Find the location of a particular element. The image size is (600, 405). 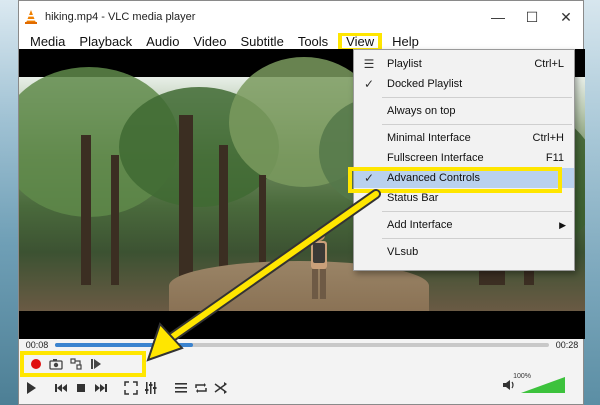

previous-button is located at coordinates (61, 388).